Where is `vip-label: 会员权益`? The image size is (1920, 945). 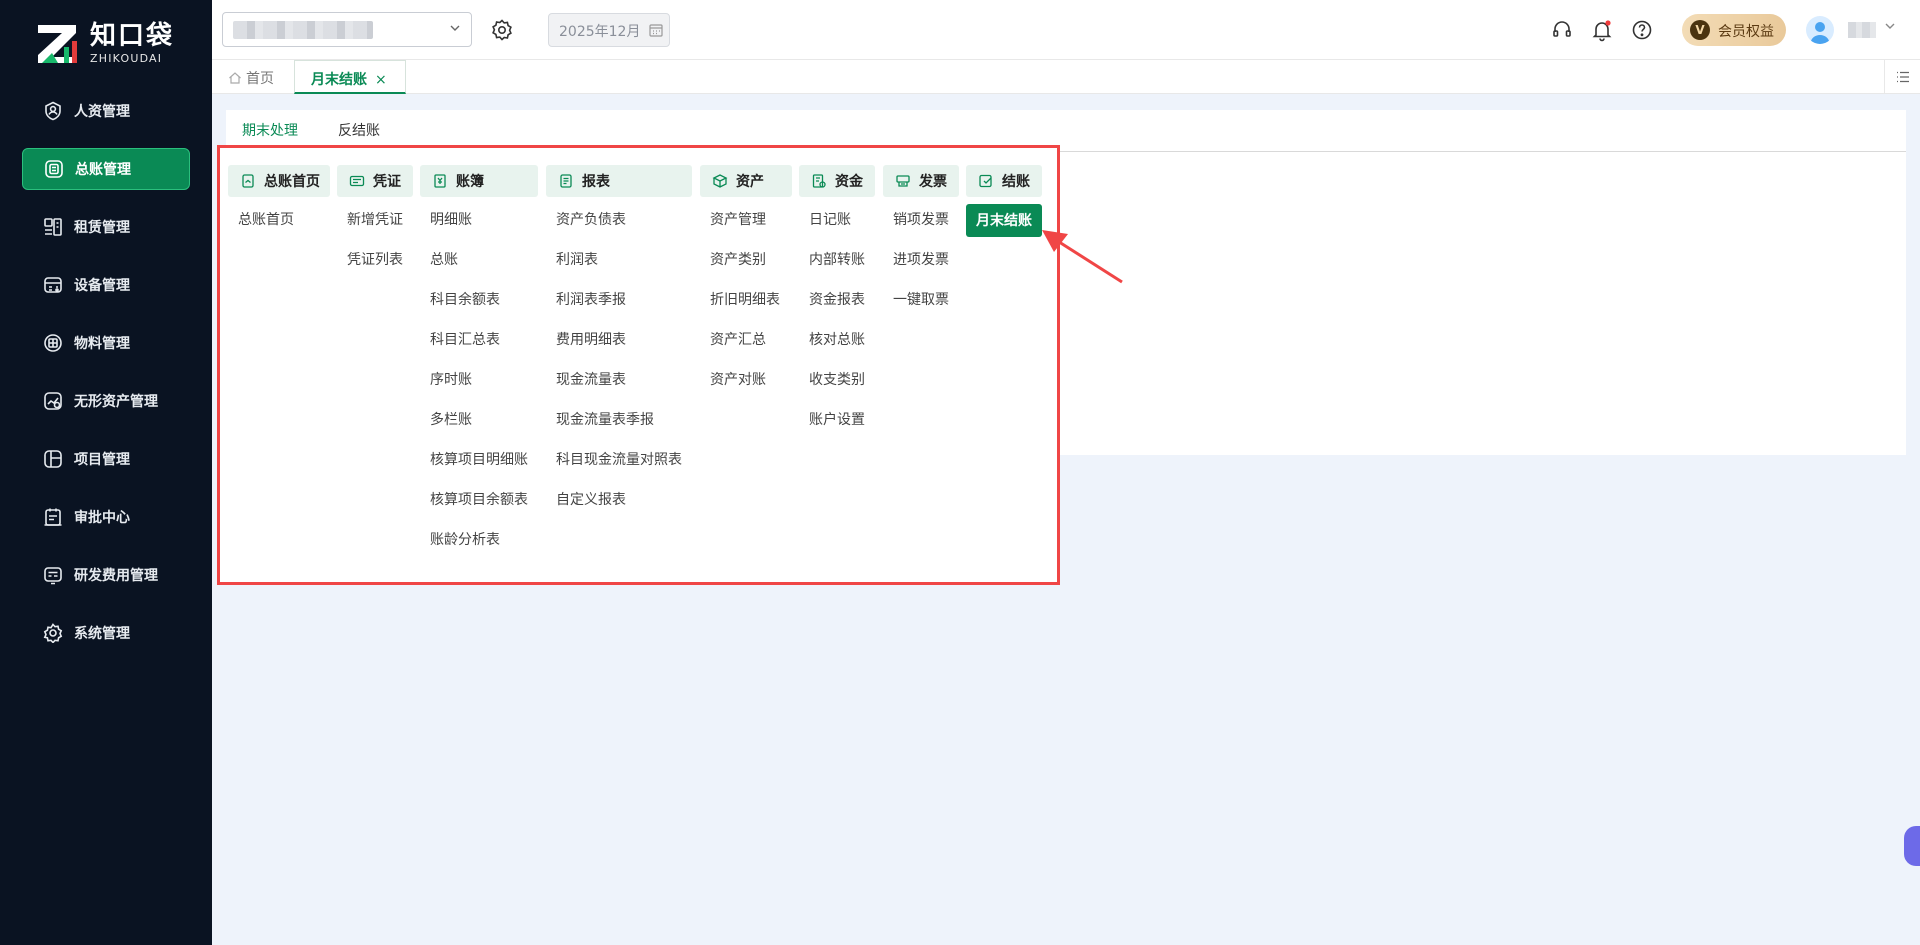
vip-label: 会员权益 is located at coordinates (1746, 32).